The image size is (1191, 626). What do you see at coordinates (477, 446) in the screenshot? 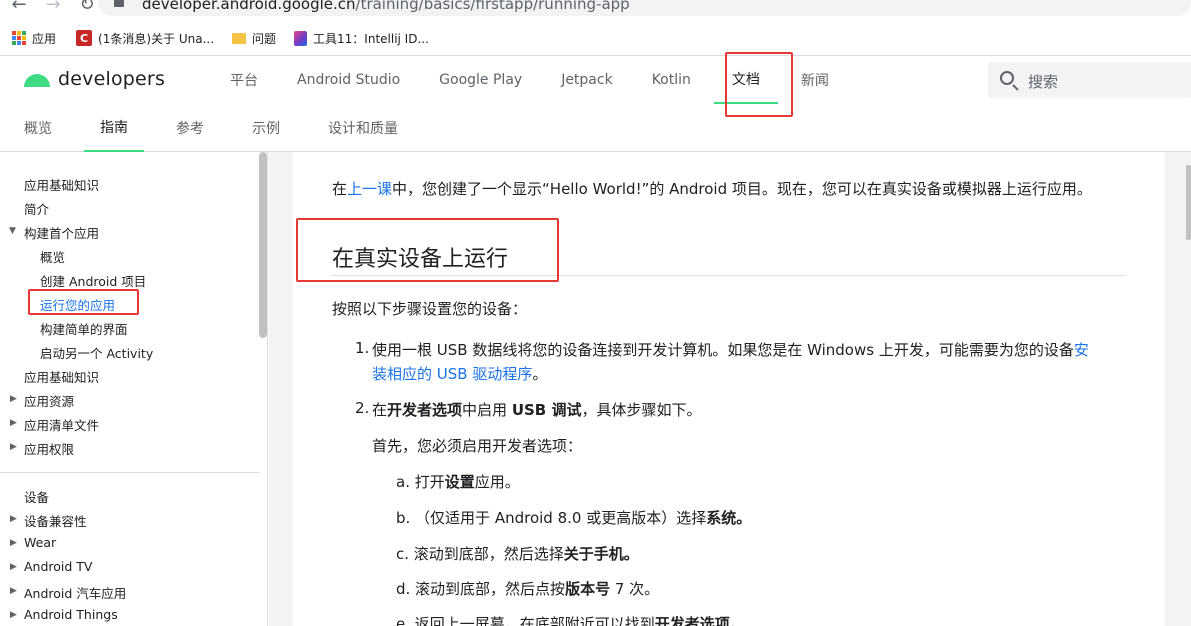
I see `first-enable-text: 首先，您必须启用开发者选项：` at bounding box center [477, 446].